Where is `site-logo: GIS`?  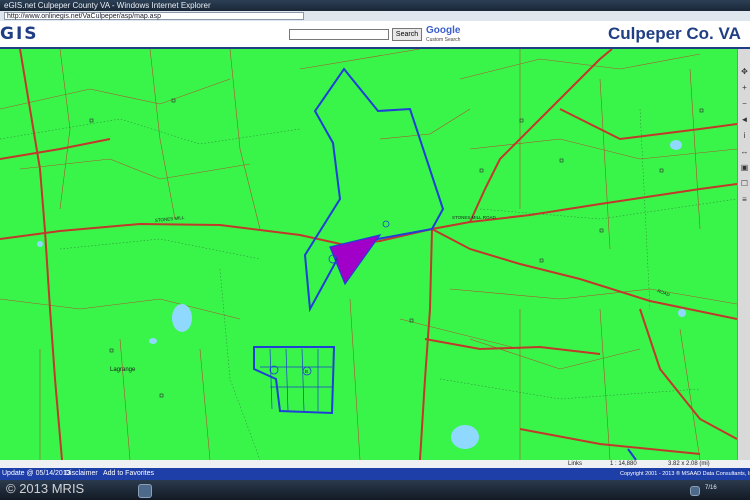
site-logo: GIS is located at coordinates (19, 34).